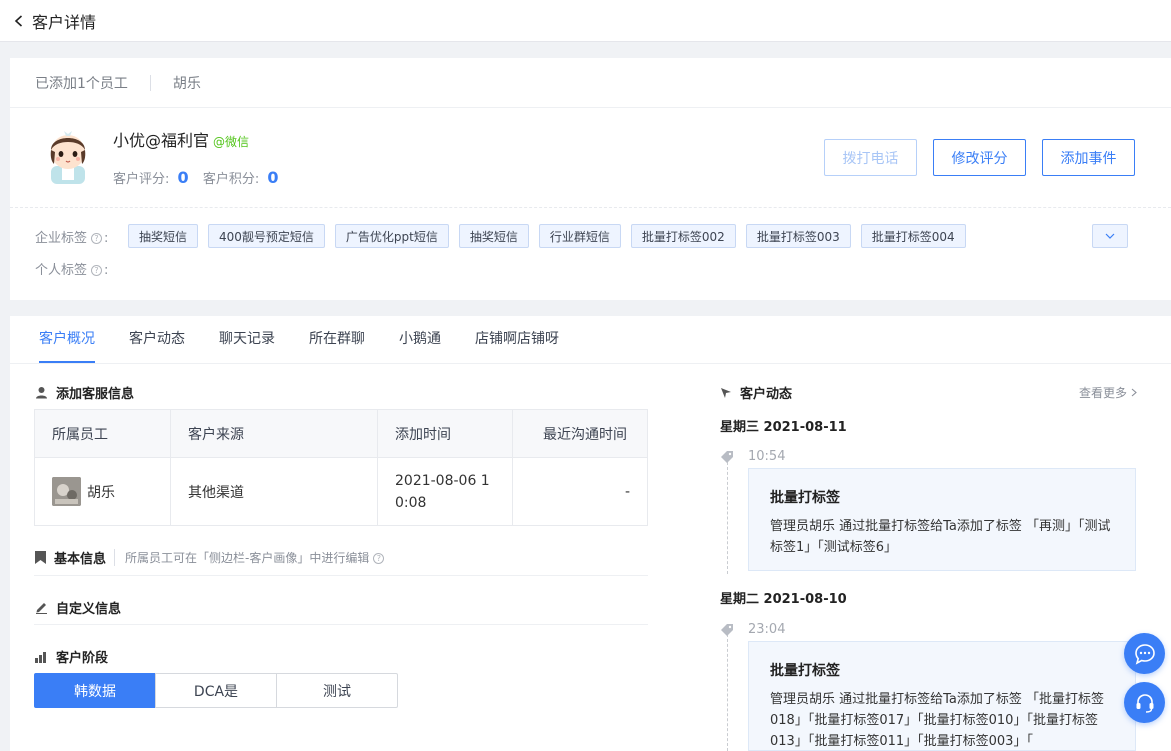  I want to click on basic-info-title-text: 基本信息, so click(80, 559).